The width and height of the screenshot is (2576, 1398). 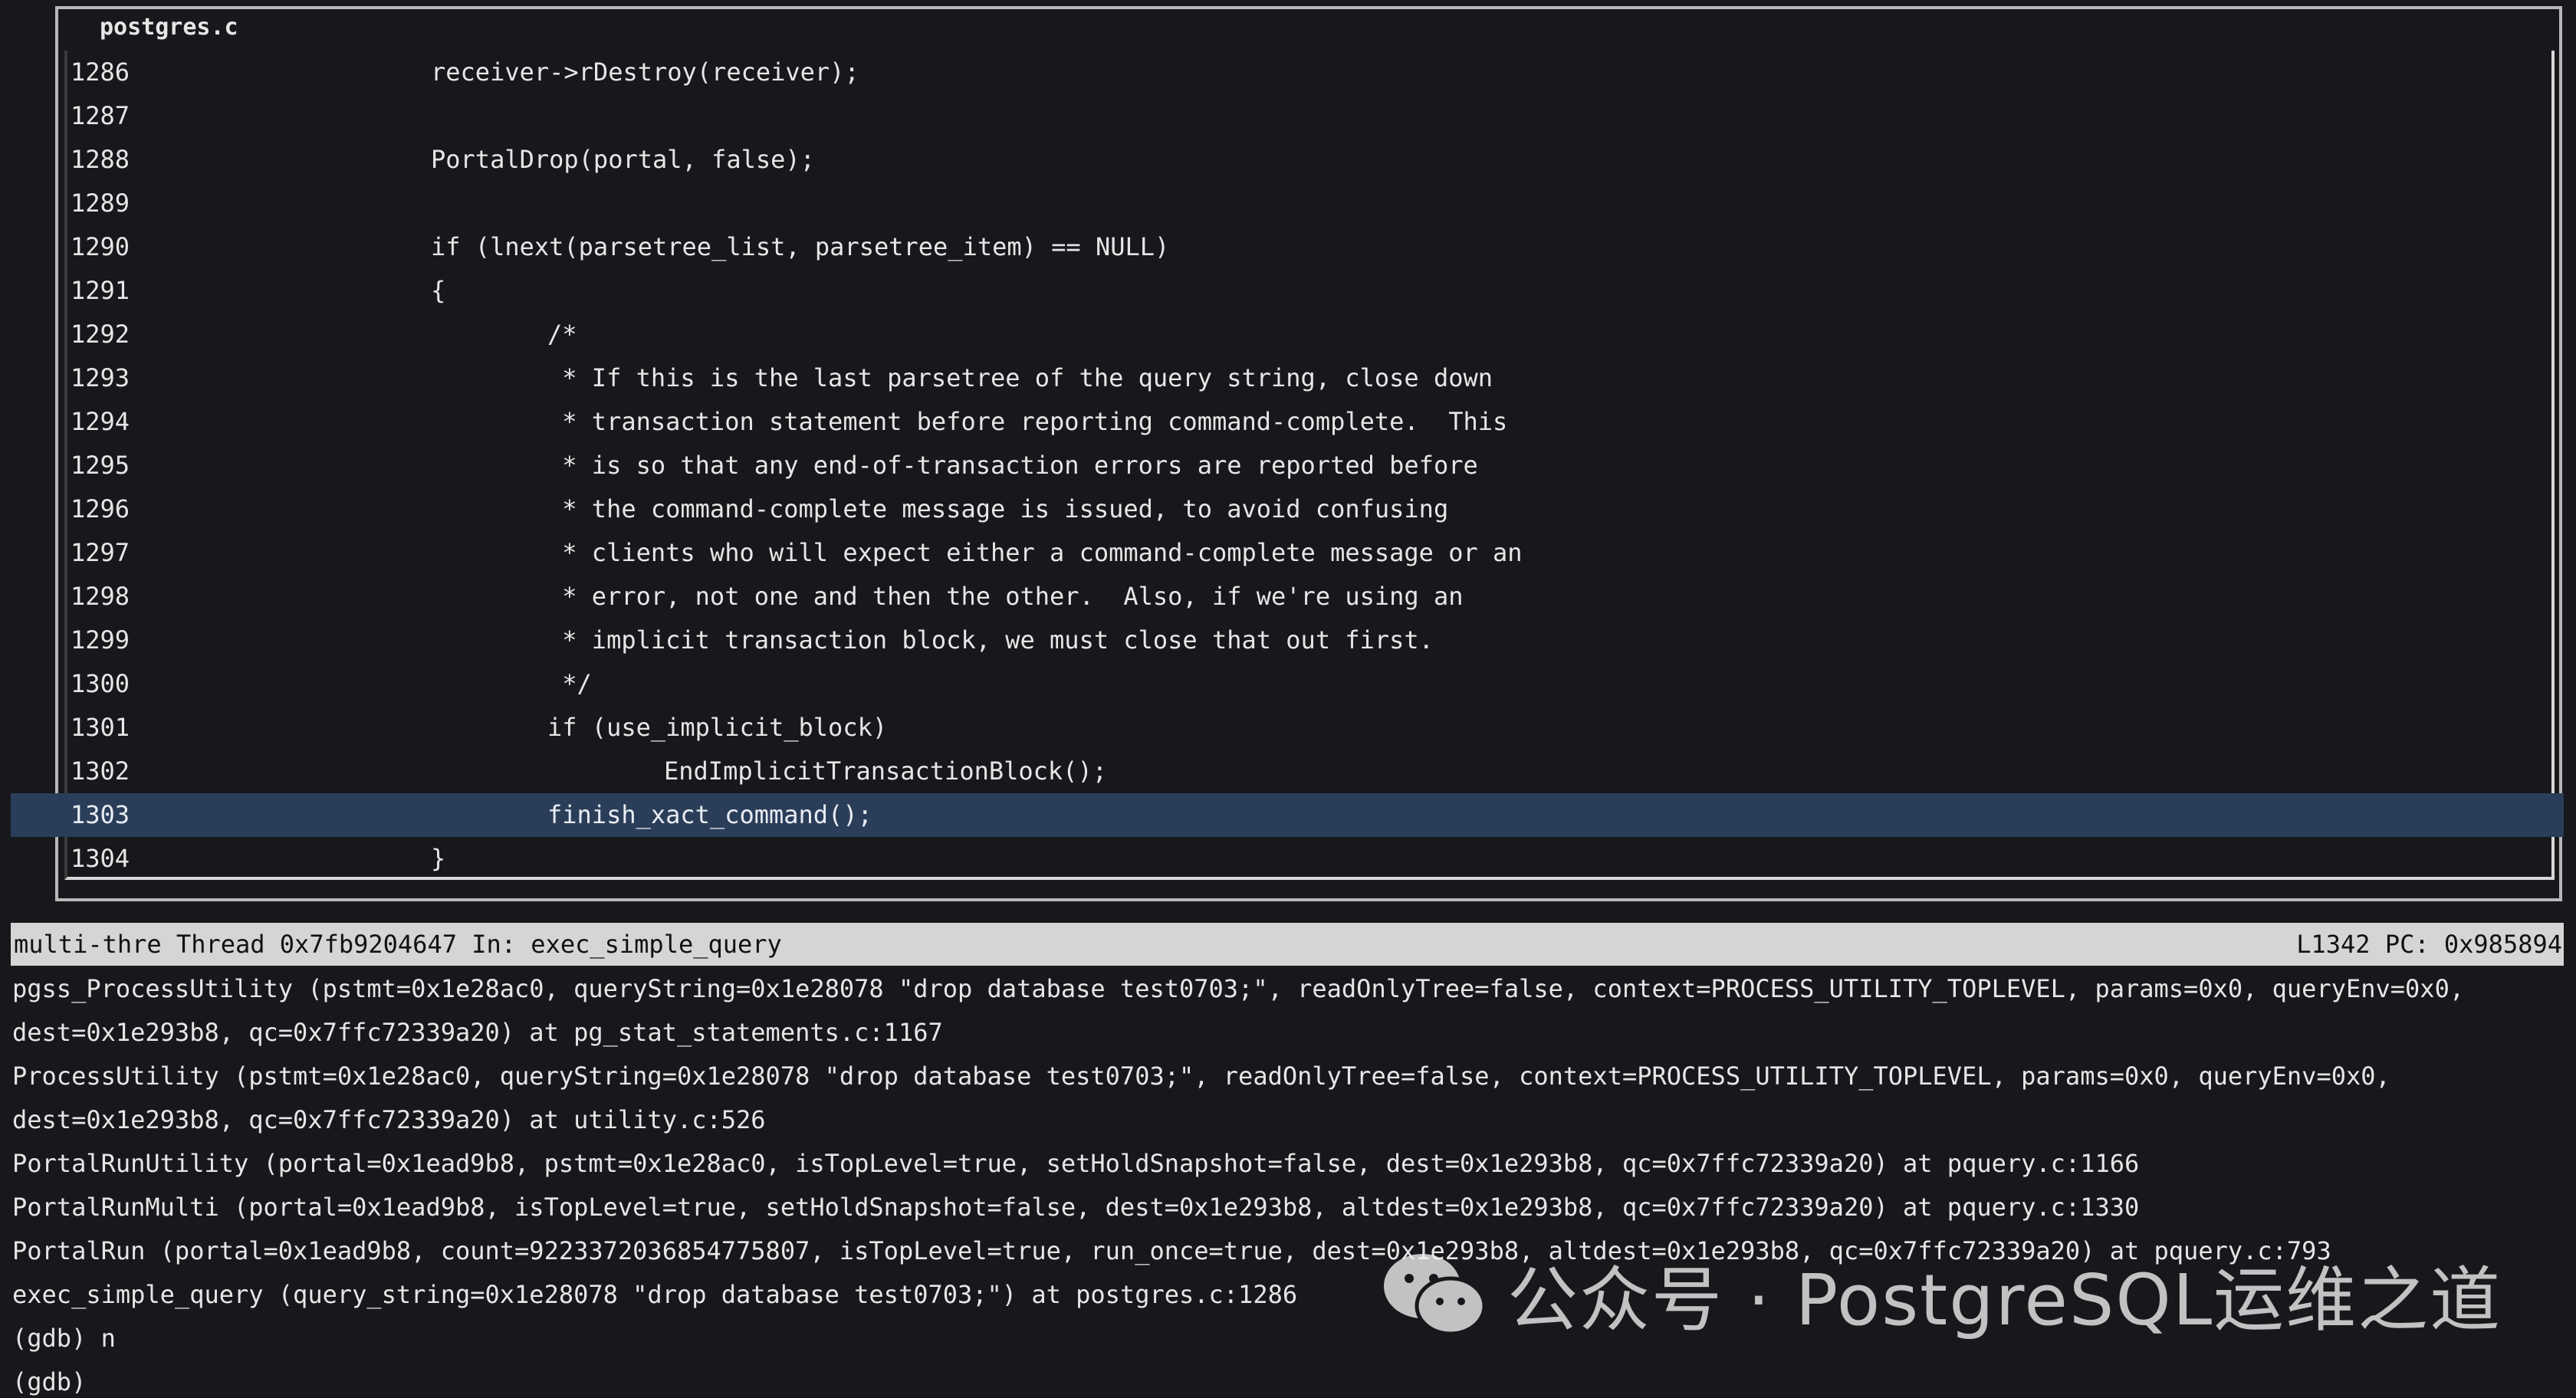 What do you see at coordinates (1287, 859) in the screenshot?
I see `code-line: 1304}` at bounding box center [1287, 859].